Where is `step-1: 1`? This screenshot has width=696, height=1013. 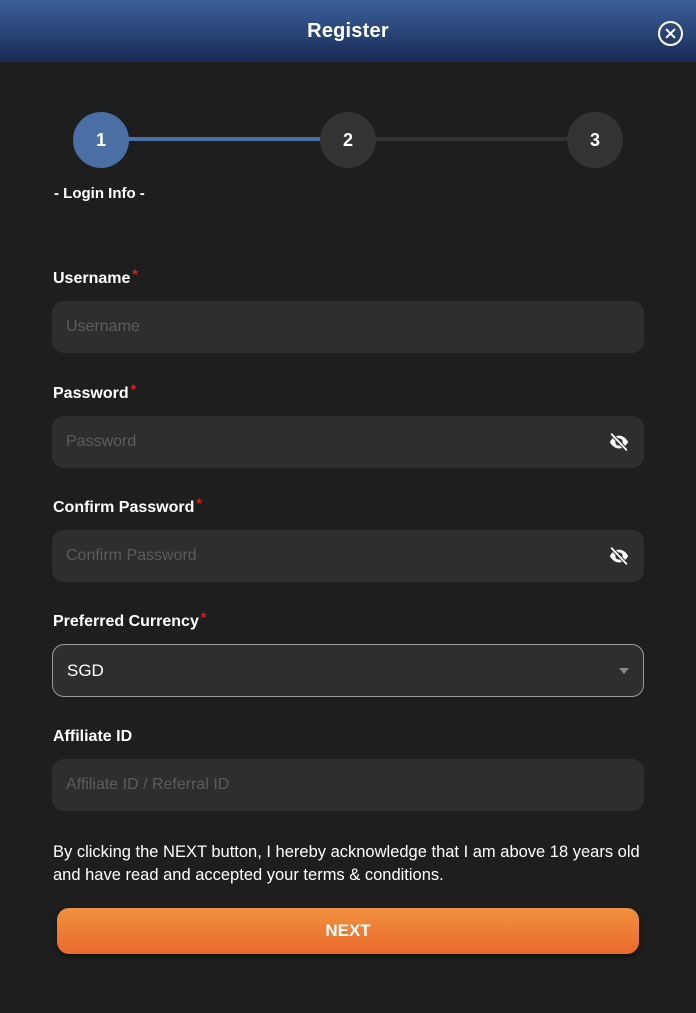
step-1: 1 is located at coordinates (101, 140).